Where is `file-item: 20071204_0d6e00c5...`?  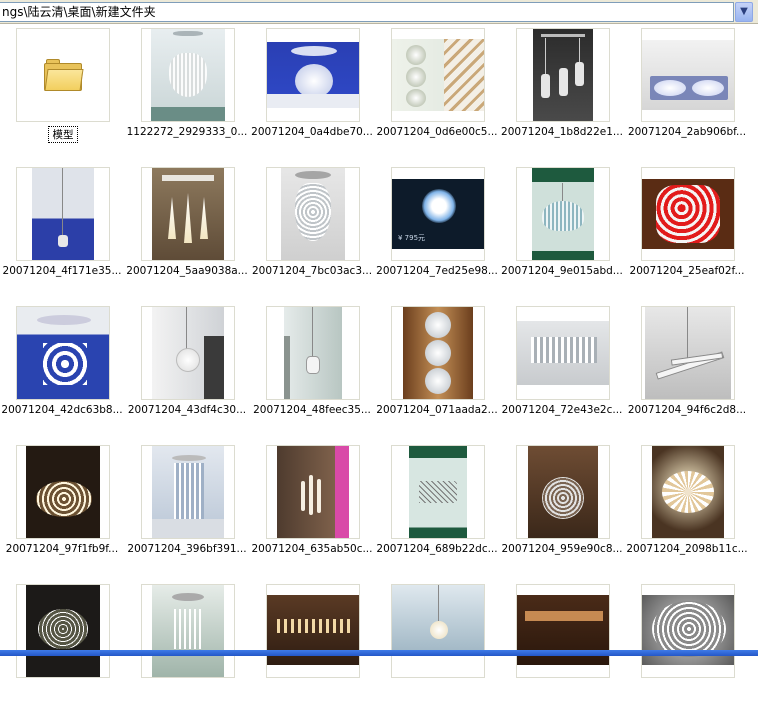 file-item: 20071204_0d6e00c5... is located at coordinates (437, 89).